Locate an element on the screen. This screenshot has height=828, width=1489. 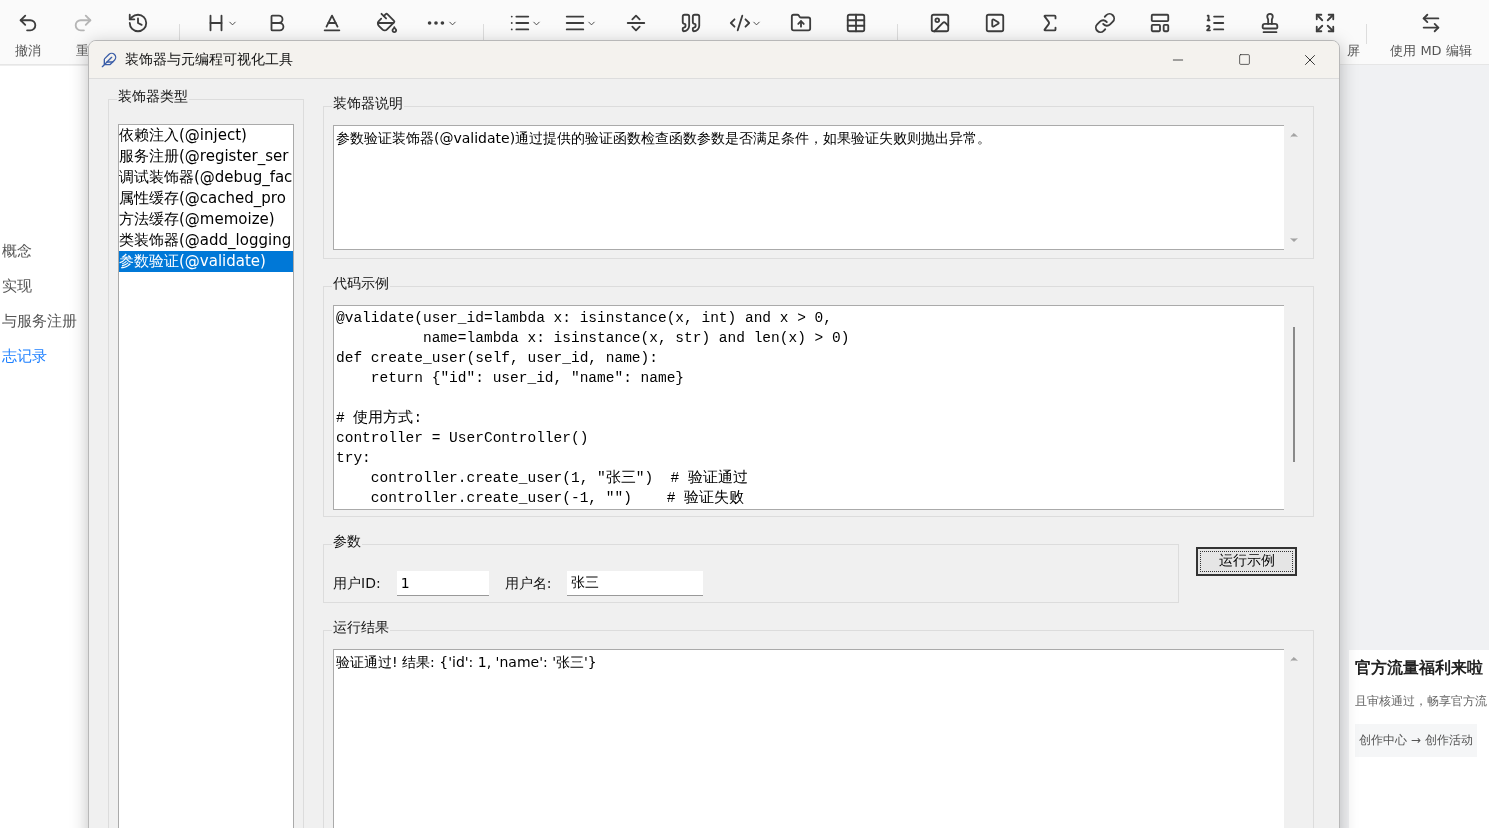
code-line: controller.create_user(1, "张三") # 验证通过 is located at coordinates (559, 478).